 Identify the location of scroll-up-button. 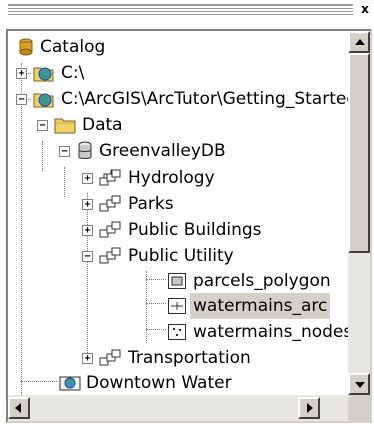
(359, 42).